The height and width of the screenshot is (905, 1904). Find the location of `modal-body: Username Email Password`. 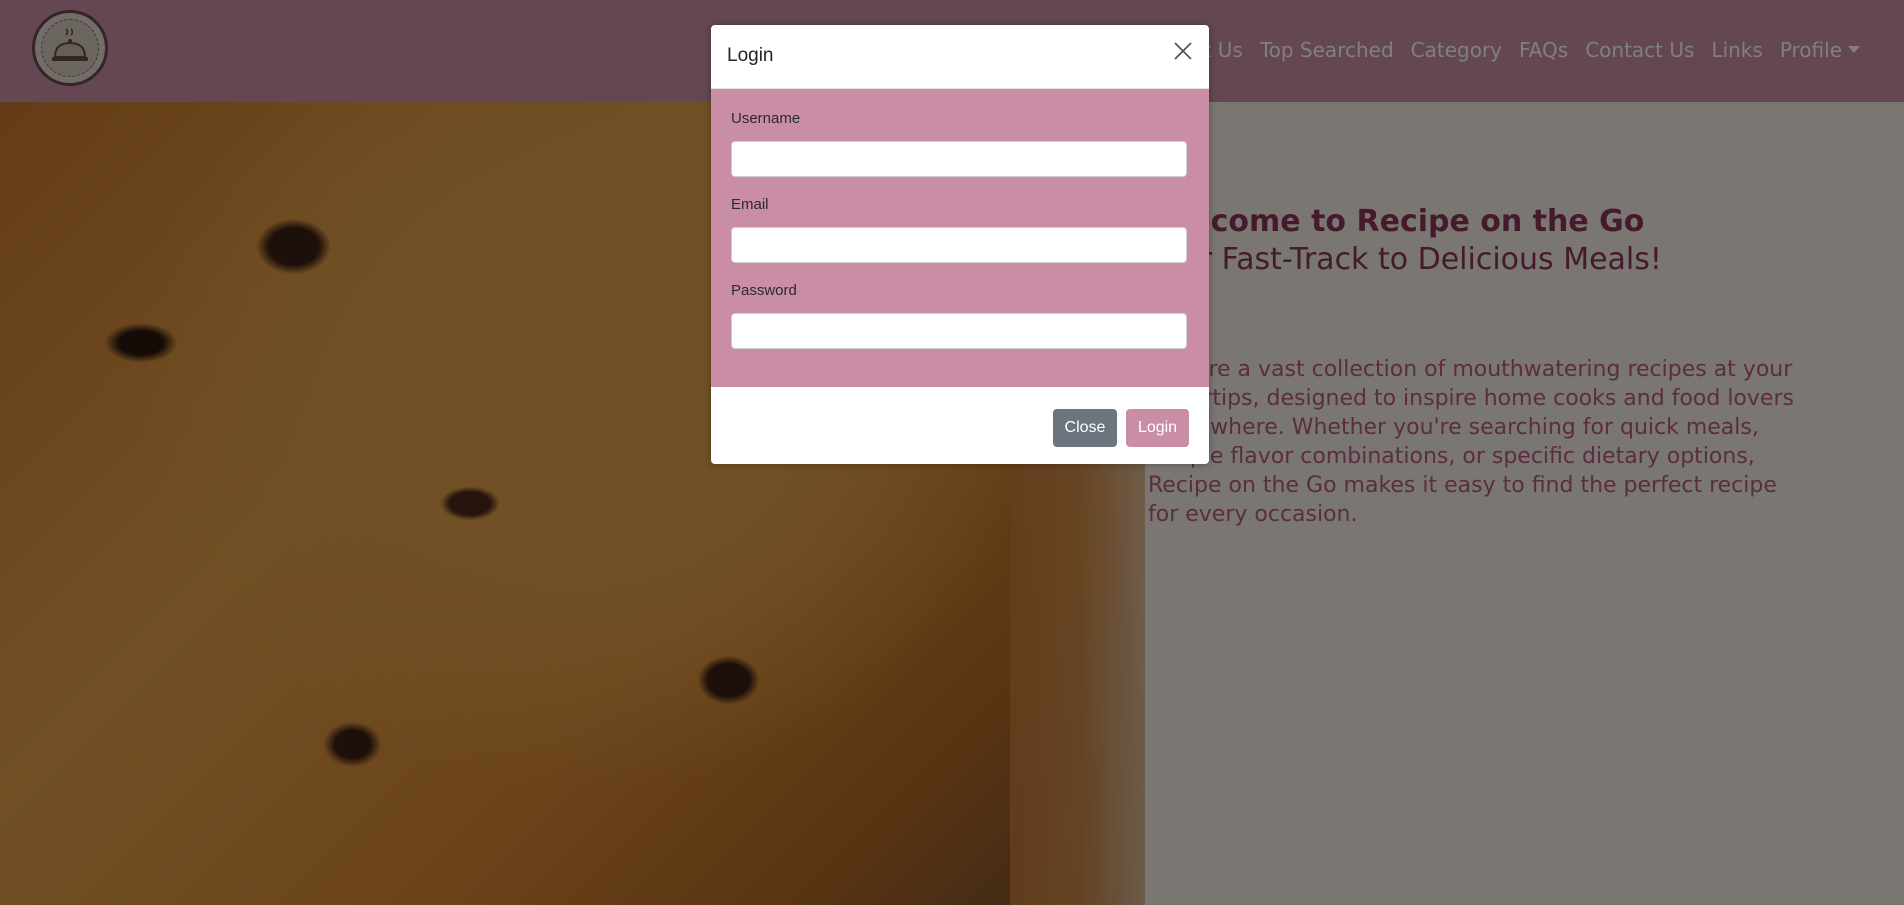

modal-body: Username Email Password is located at coordinates (960, 238).